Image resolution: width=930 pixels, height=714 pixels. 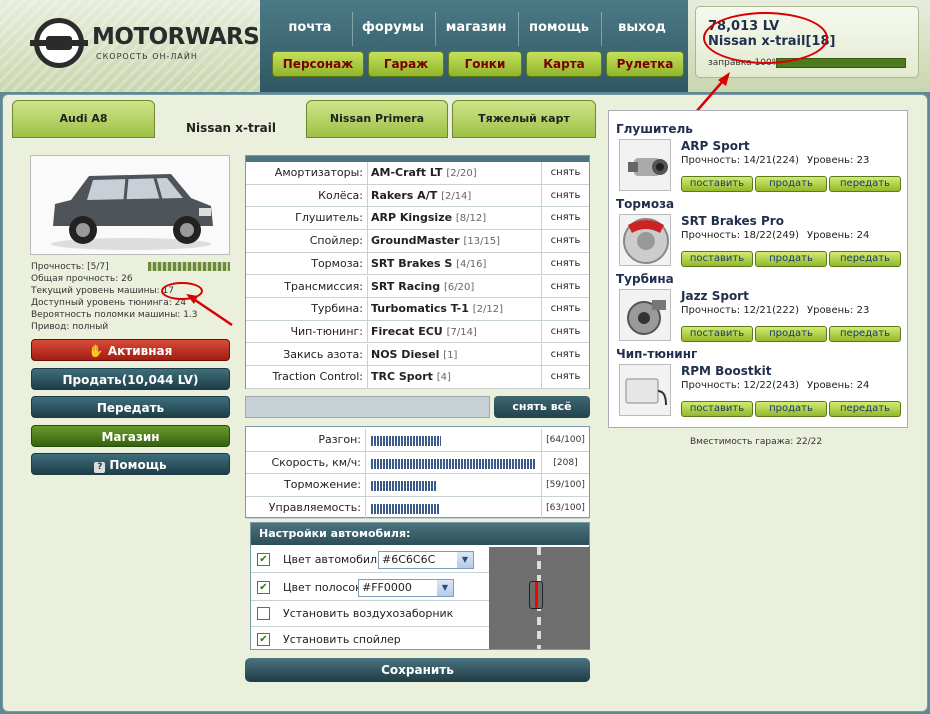 I want to click on chip-icon, so click(x=645, y=390).